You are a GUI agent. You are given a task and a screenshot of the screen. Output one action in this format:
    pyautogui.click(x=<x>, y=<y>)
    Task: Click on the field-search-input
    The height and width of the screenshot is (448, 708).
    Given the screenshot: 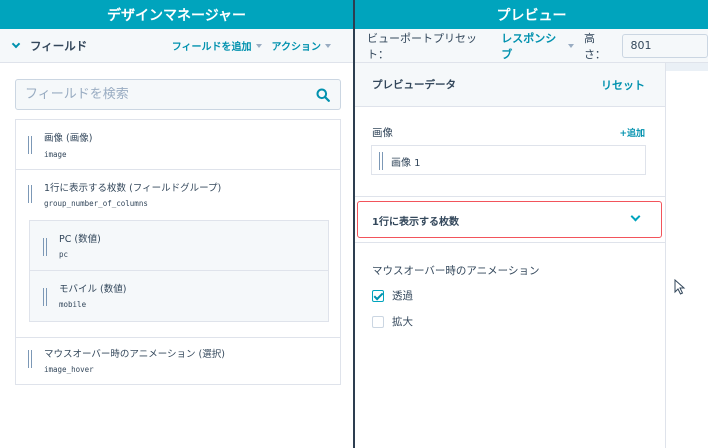 What is the action you would take?
    pyautogui.click(x=163, y=94)
    